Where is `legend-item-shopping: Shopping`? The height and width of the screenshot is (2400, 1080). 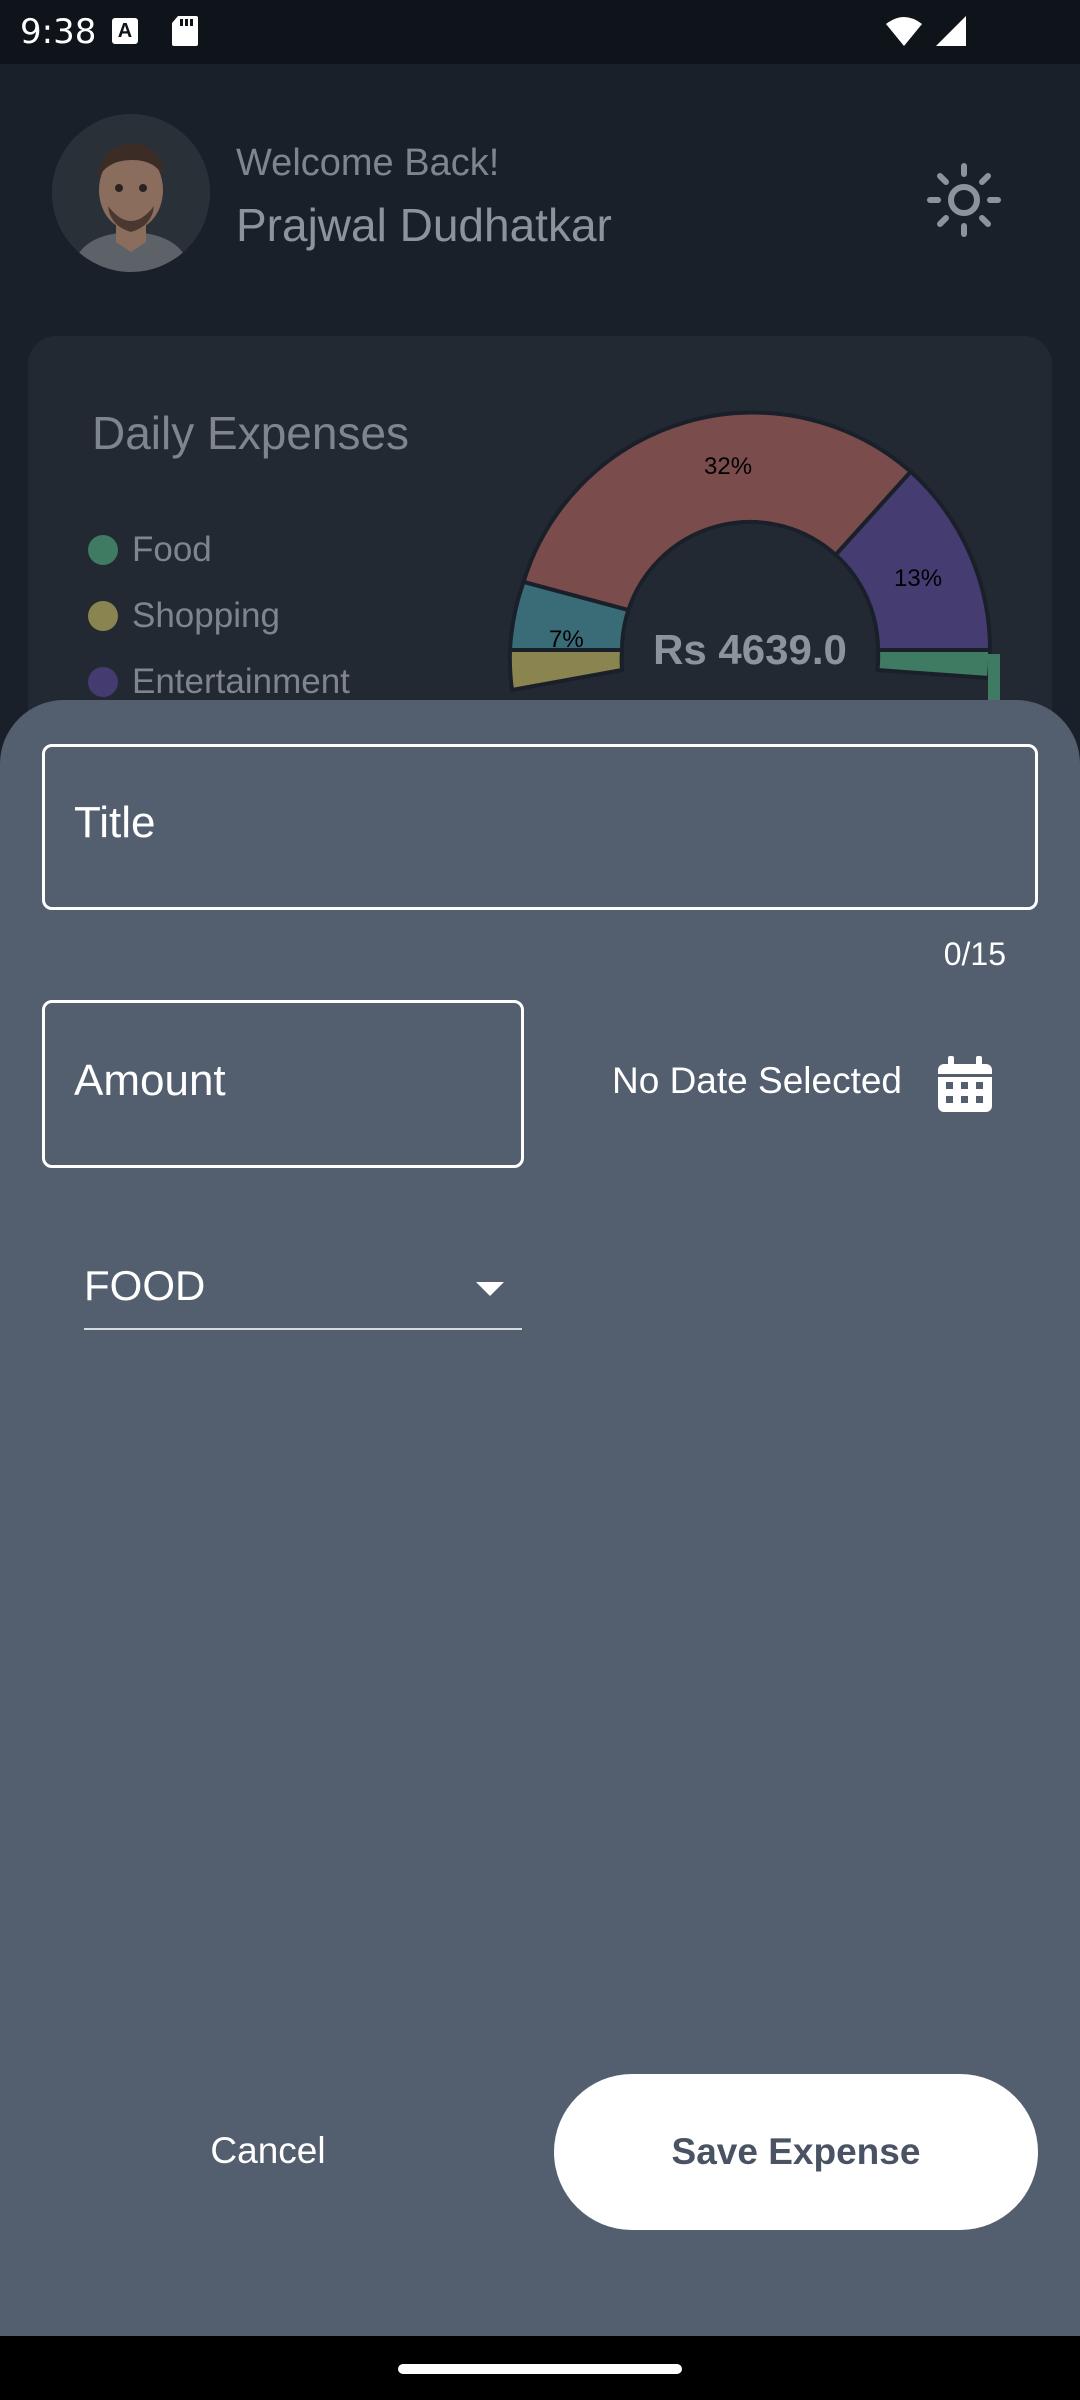 legend-item-shopping: Shopping is located at coordinates (184, 614).